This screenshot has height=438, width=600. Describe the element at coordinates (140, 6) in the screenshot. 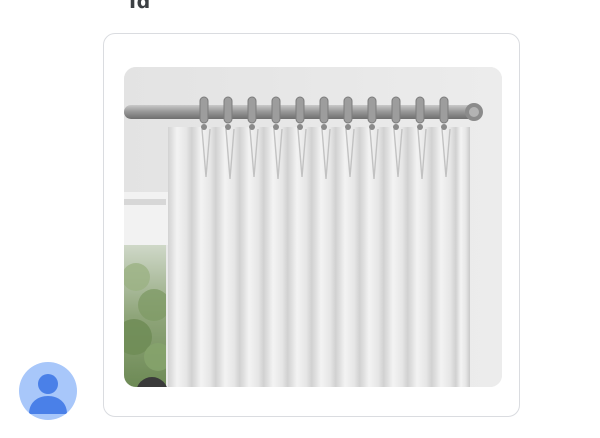

I see `page-title: Id` at that location.